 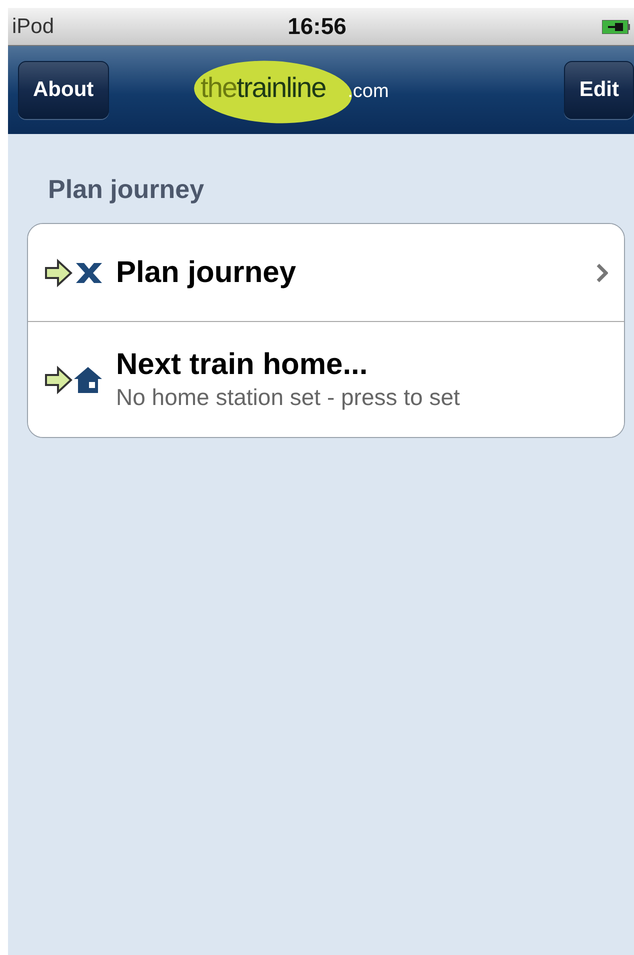 What do you see at coordinates (317, 26) in the screenshot?
I see `clock-time: 16:56` at bounding box center [317, 26].